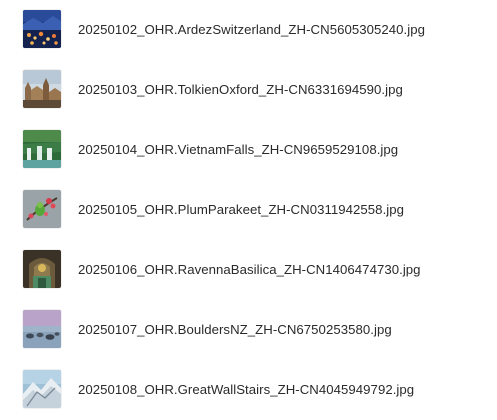 Image resolution: width=497 pixels, height=420 pixels. What do you see at coordinates (42, 389) in the screenshot?
I see `great-wall-stairs-thumbnail` at bounding box center [42, 389].